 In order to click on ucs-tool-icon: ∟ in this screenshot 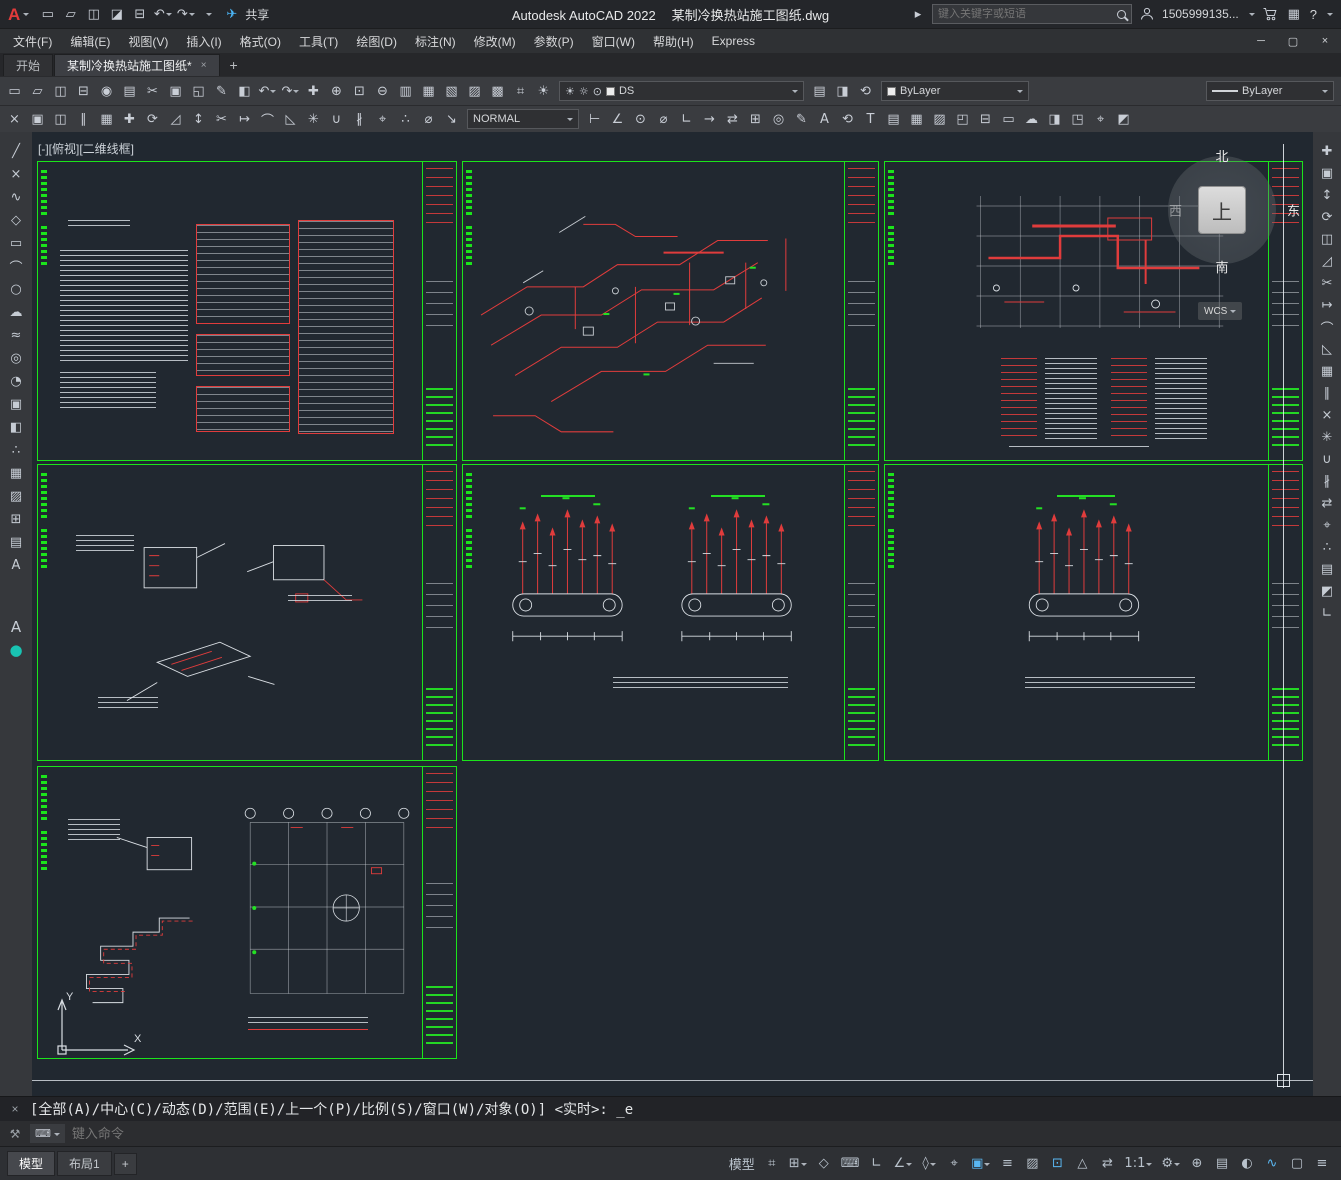, I will do `click(1327, 613)`.